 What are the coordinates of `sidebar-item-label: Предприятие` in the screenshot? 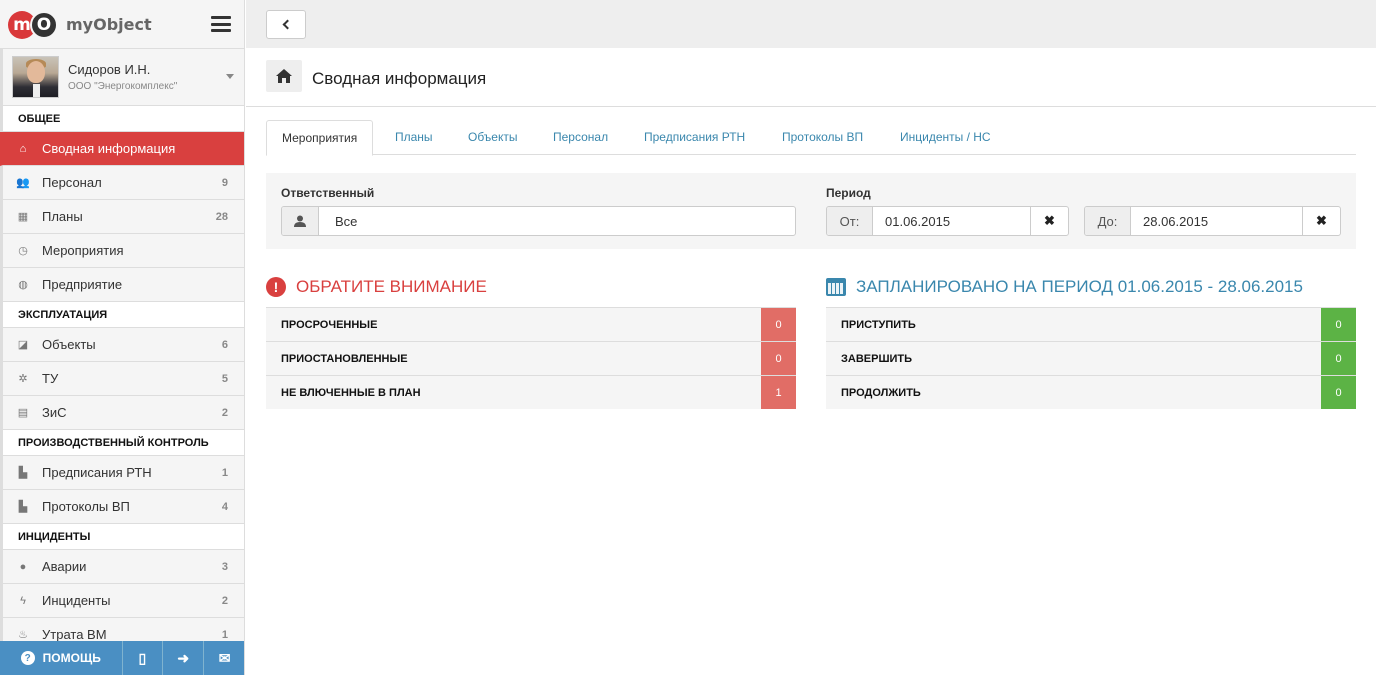 It's located at (82, 284).